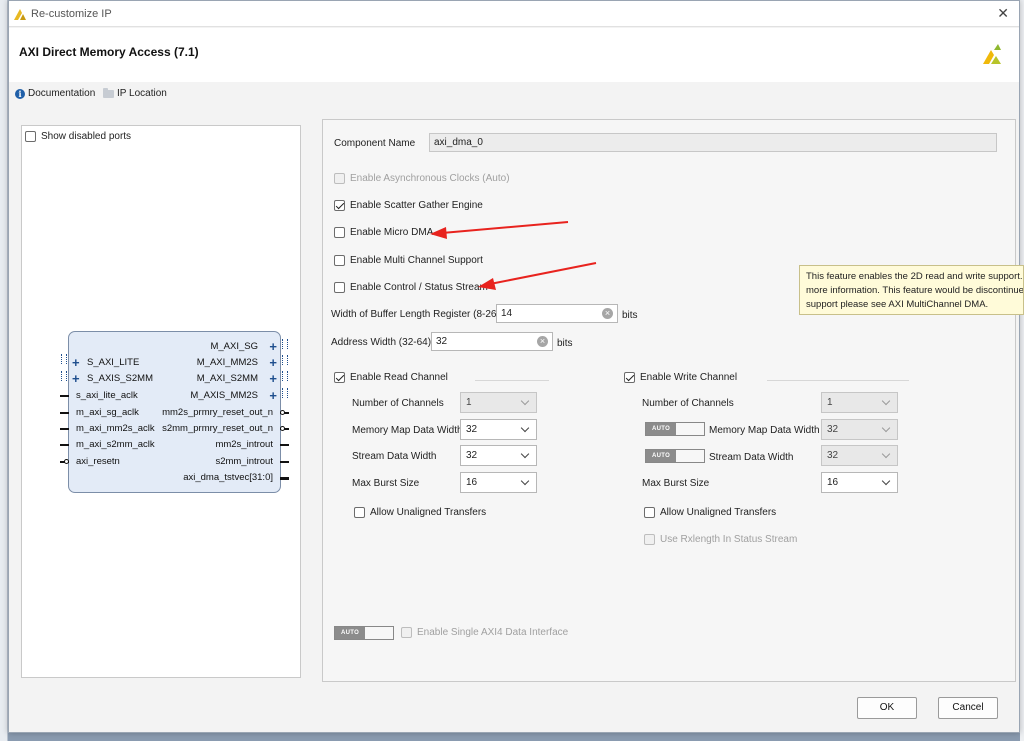 The image size is (1024, 741). I want to click on read-channel-row: Enable Read Channel, so click(391, 377).